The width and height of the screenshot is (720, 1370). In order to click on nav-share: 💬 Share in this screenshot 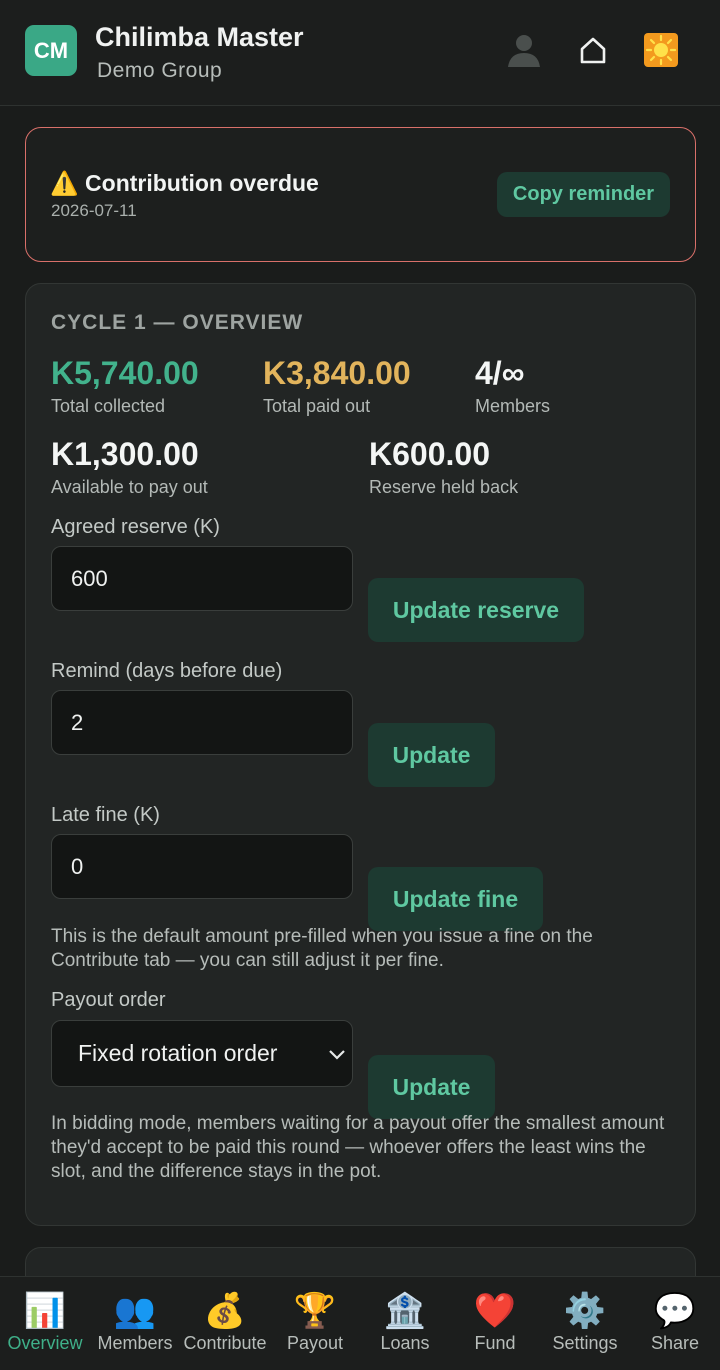, I will do `click(675, 1323)`.